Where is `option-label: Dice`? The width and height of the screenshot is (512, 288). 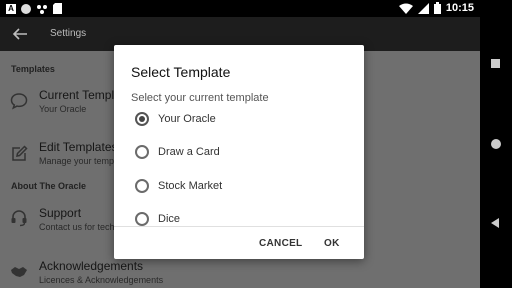
option-label: Dice is located at coordinates (169, 219).